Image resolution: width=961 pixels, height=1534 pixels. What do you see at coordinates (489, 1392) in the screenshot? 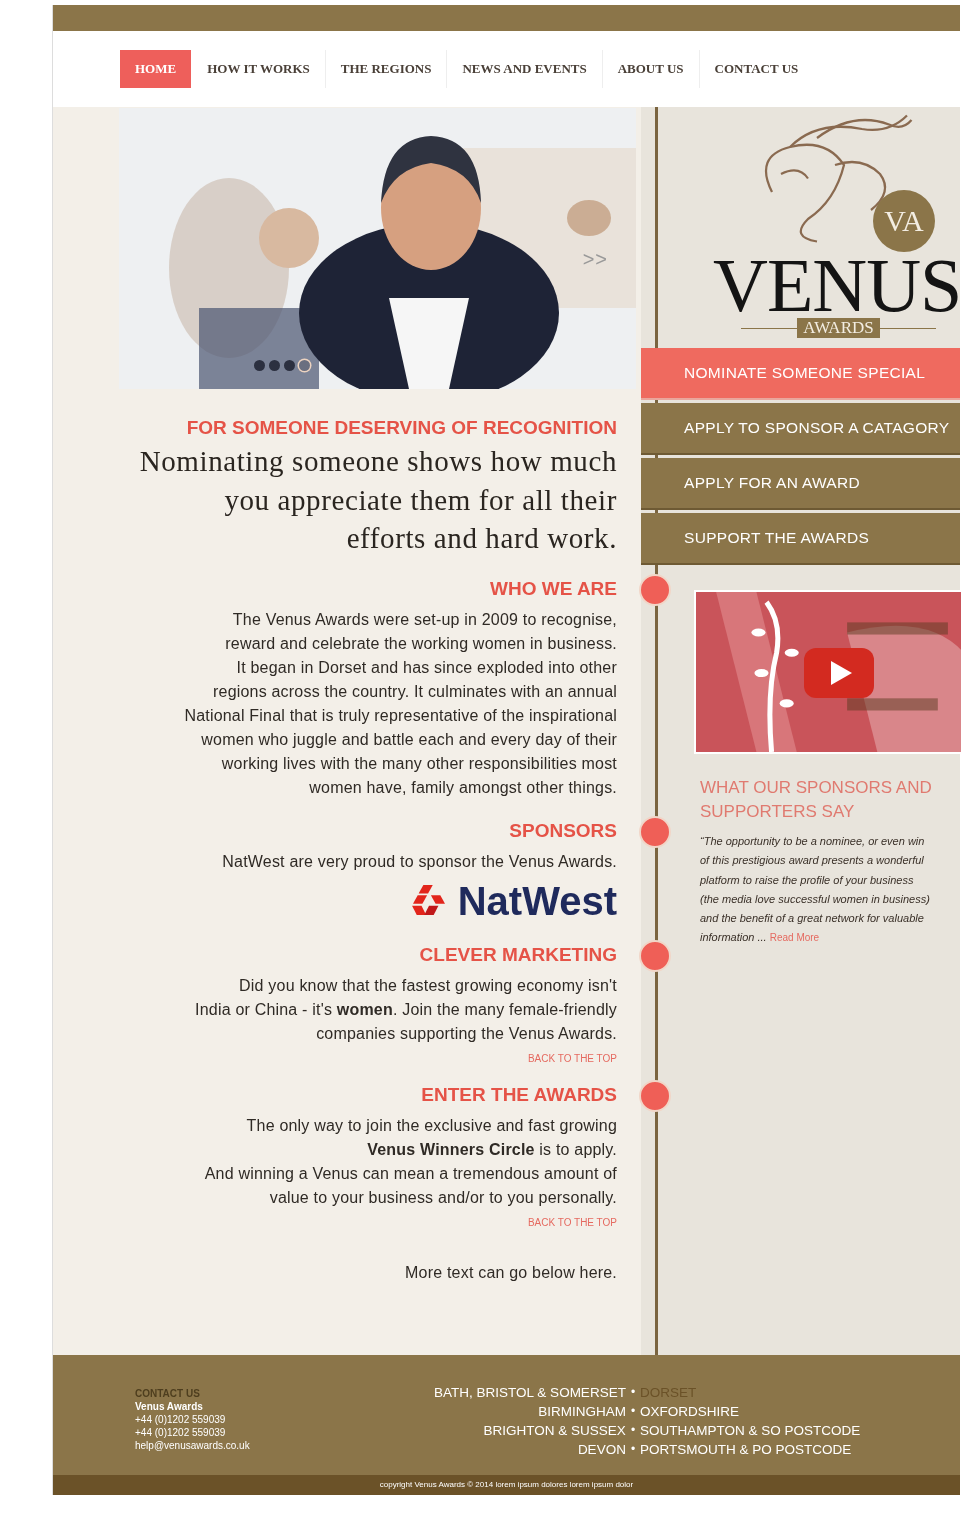
I see `region-link: BATH, BRISTOL & SOMERSET` at bounding box center [489, 1392].